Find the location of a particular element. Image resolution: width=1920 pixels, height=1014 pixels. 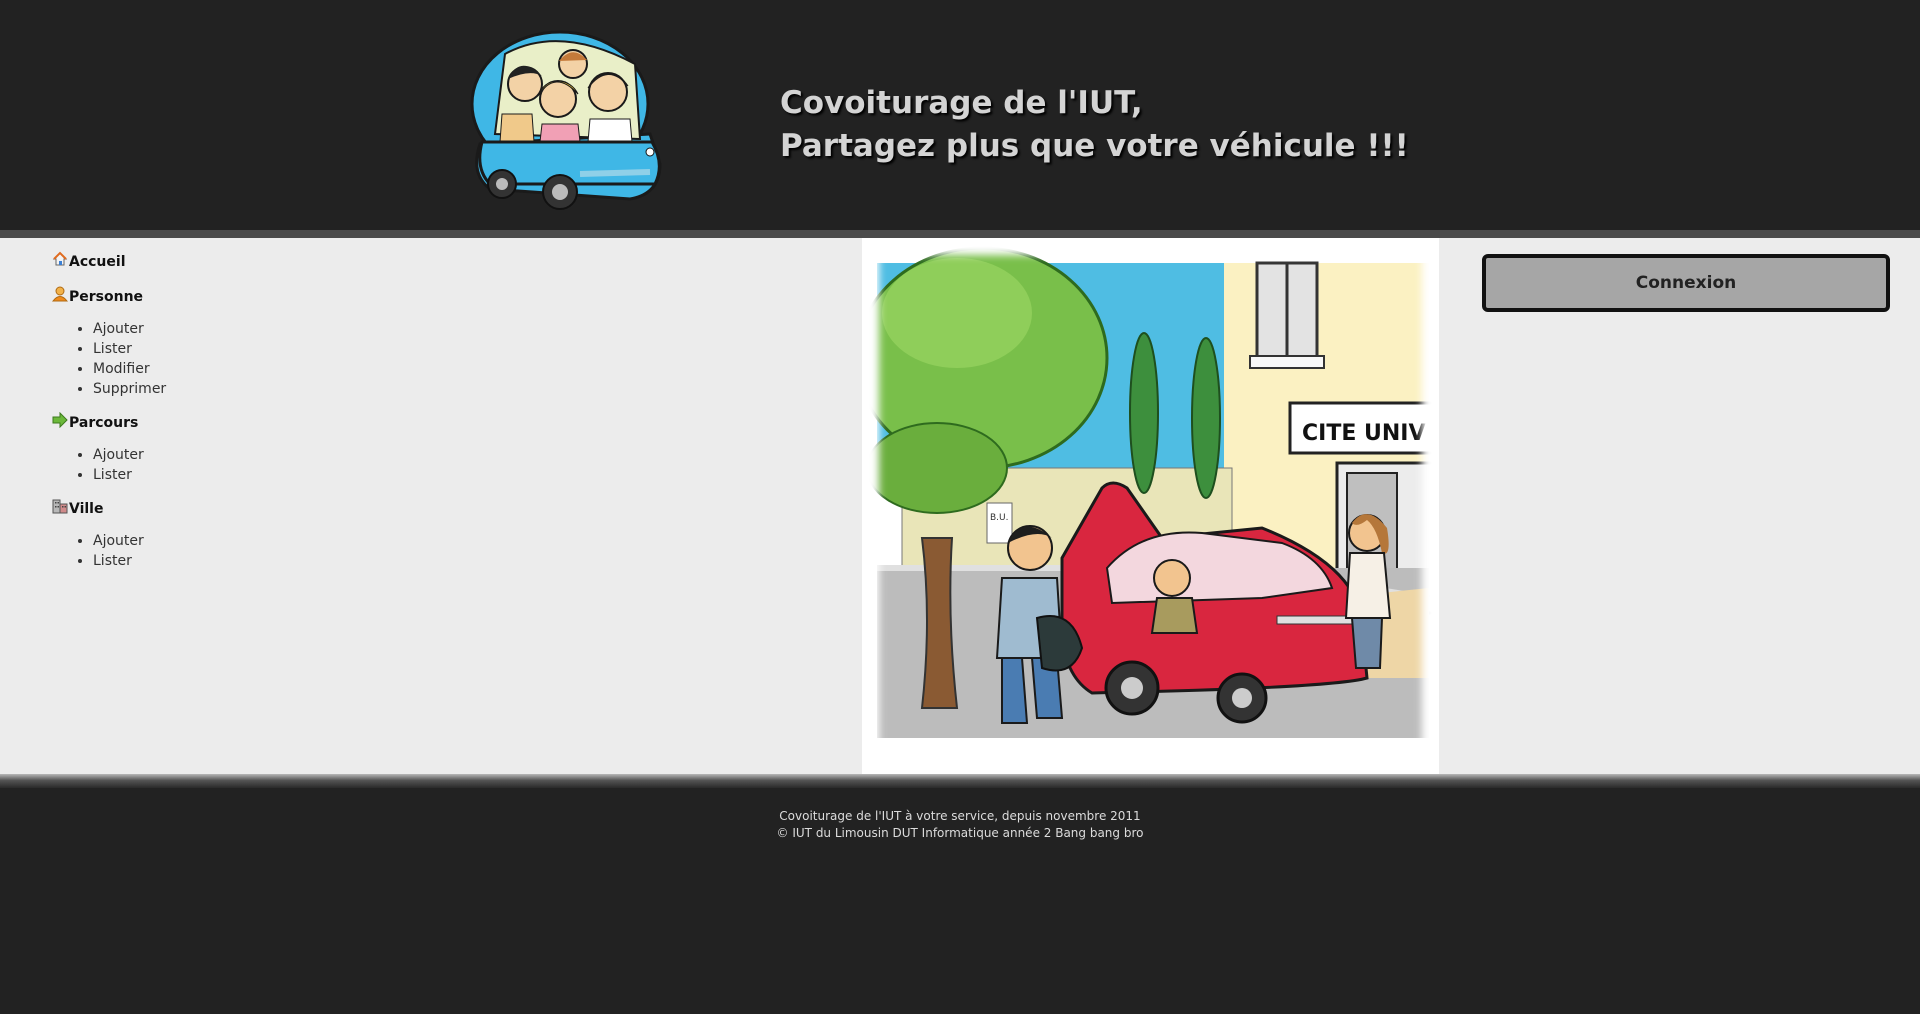

list-item: Modifier is located at coordinates (272, 369).